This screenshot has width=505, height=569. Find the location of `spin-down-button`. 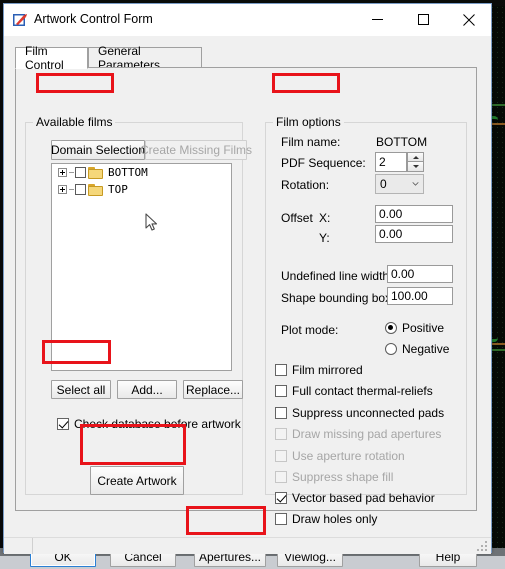

spin-down-button is located at coordinates (415, 167).